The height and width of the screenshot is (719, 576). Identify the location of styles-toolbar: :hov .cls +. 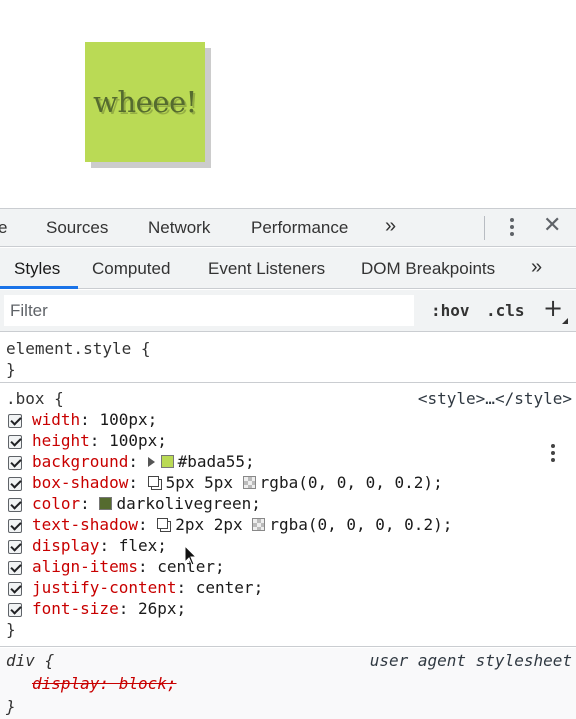
(288, 311).